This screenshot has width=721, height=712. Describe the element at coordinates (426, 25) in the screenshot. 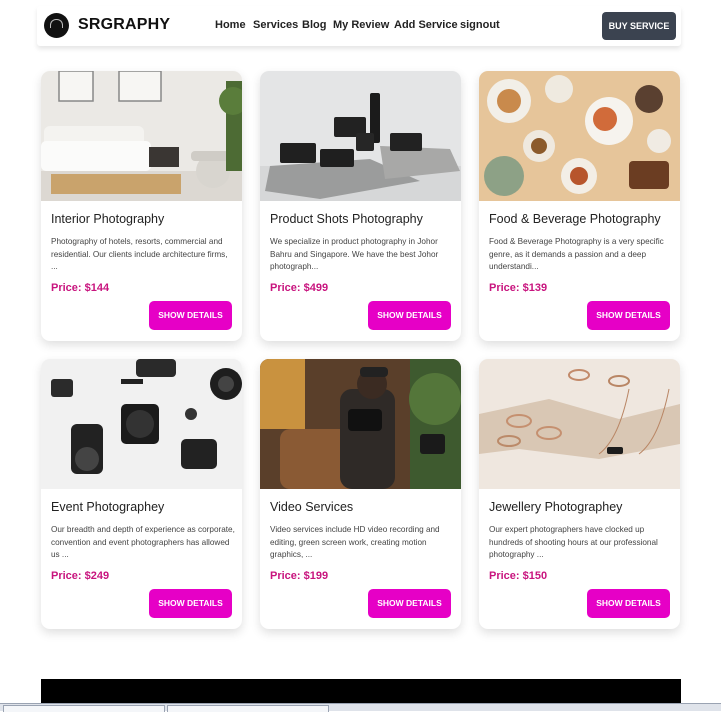

I see `nav-link-add-service: Add Service` at that location.